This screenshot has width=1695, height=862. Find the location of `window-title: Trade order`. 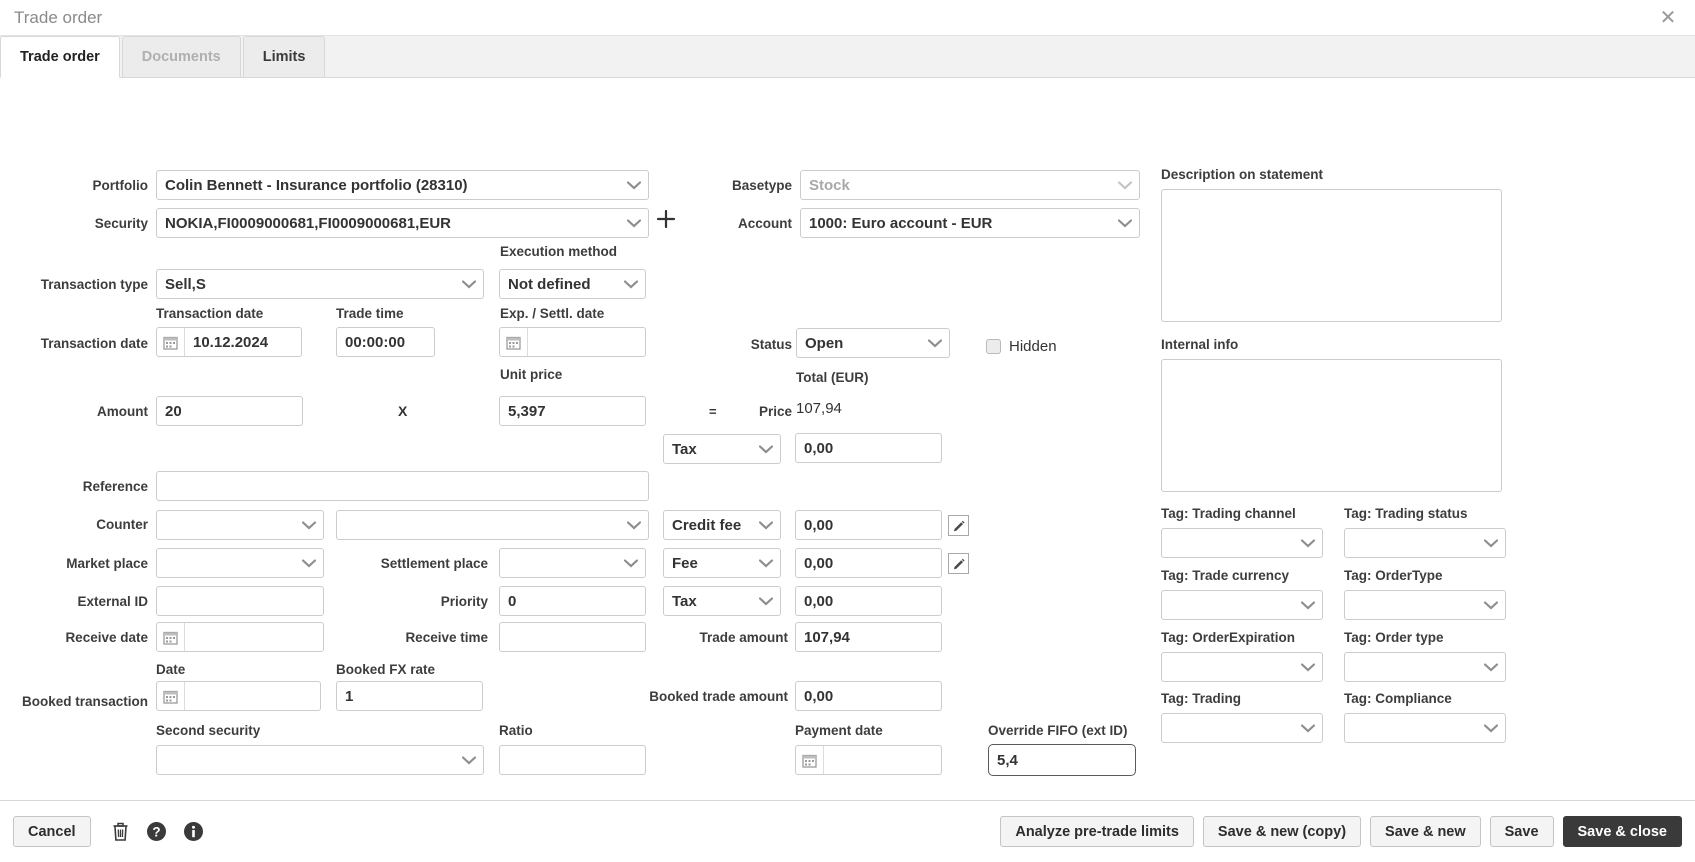

window-title: Trade order is located at coordinates (58, 17).